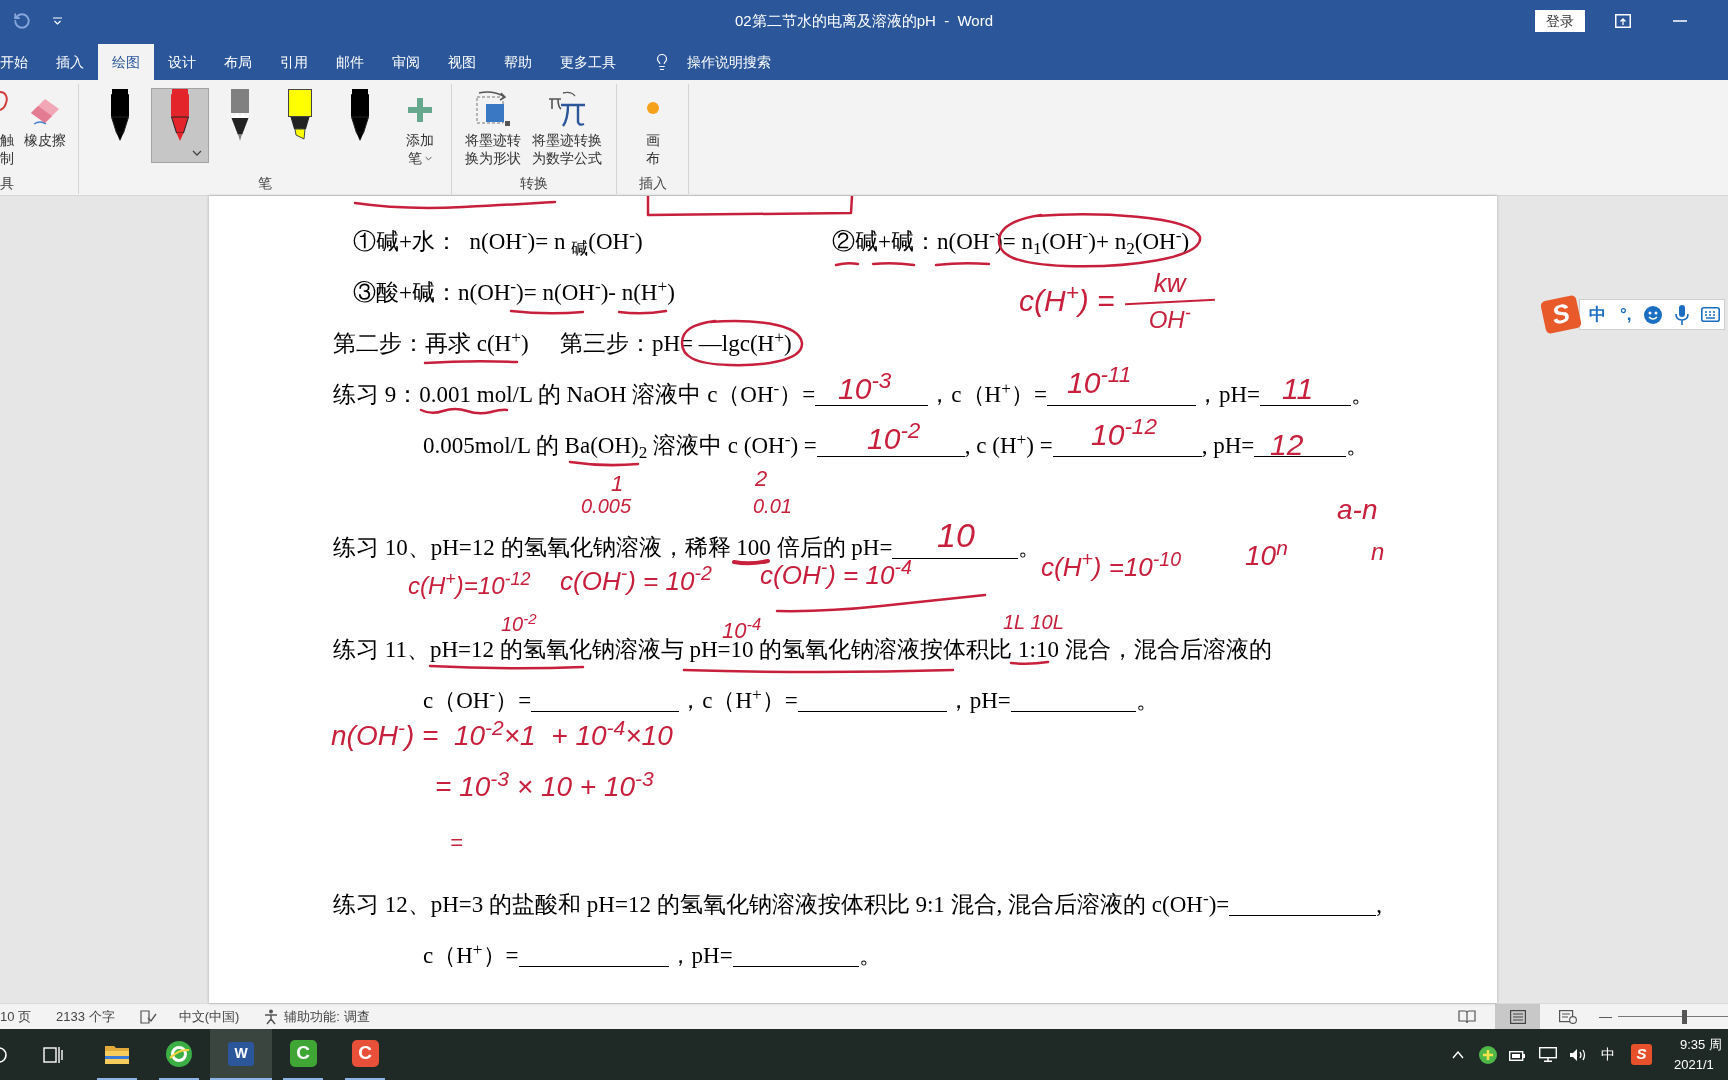  What do you see at coordinates (271, 1016) in the screenshot?
I see `accessibility-icon` at bounding box center [271, 1016].